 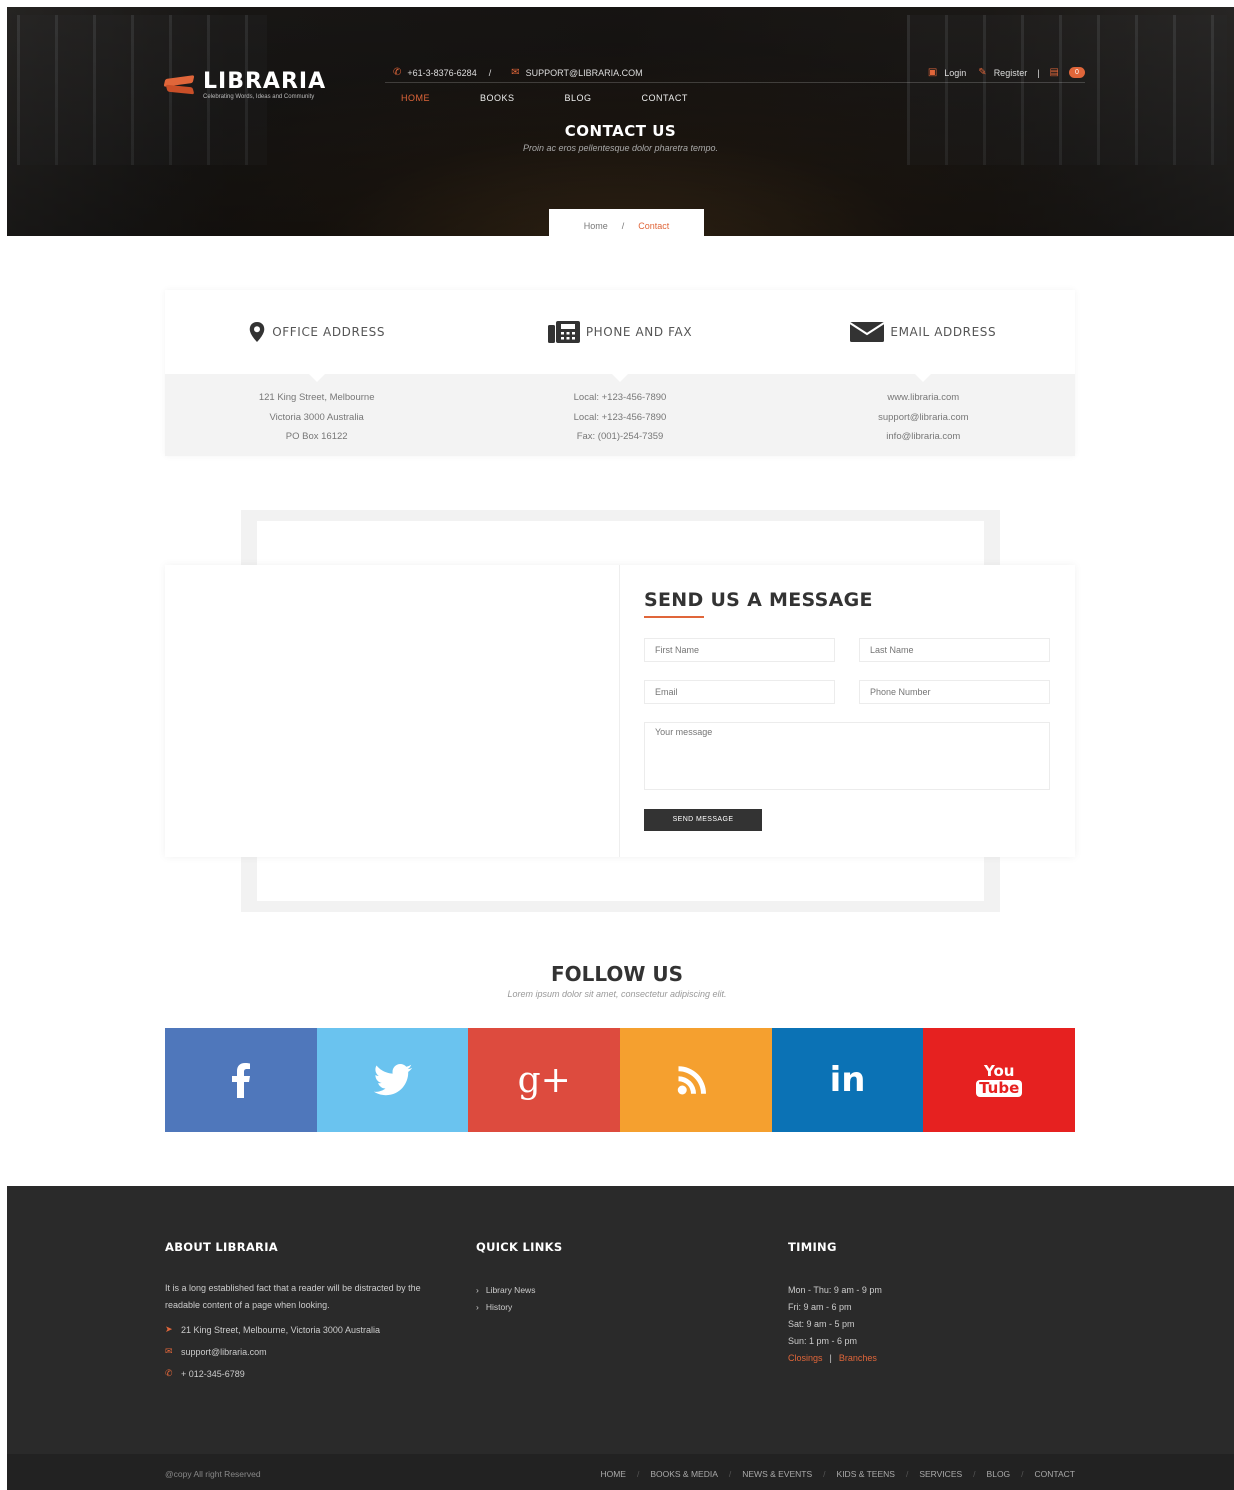 What do you see at coordinates (999, 1070) in the screenshot?
I see `youtube-glyph-top: You` at bounding box center [999, 1070].